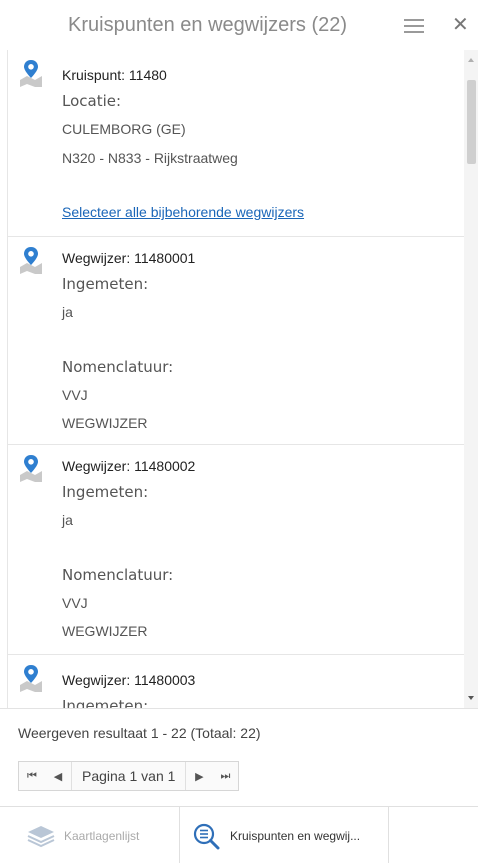  Describe the element at coordinates (208, 25) in the screenshot. I see `panel-title: Kruispunten en wegwijzers (22)` at that location.